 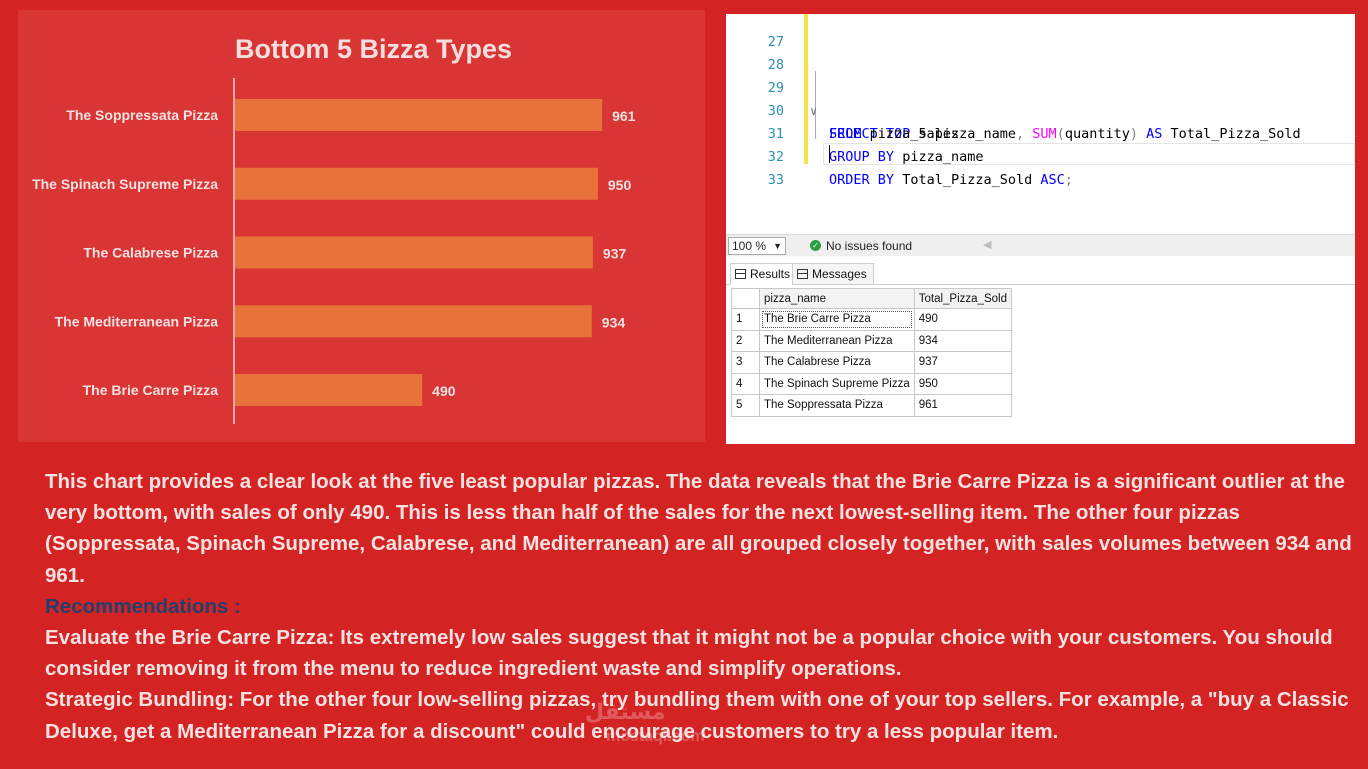 I want to click on row-number: 4, so click(x=745, y=383).